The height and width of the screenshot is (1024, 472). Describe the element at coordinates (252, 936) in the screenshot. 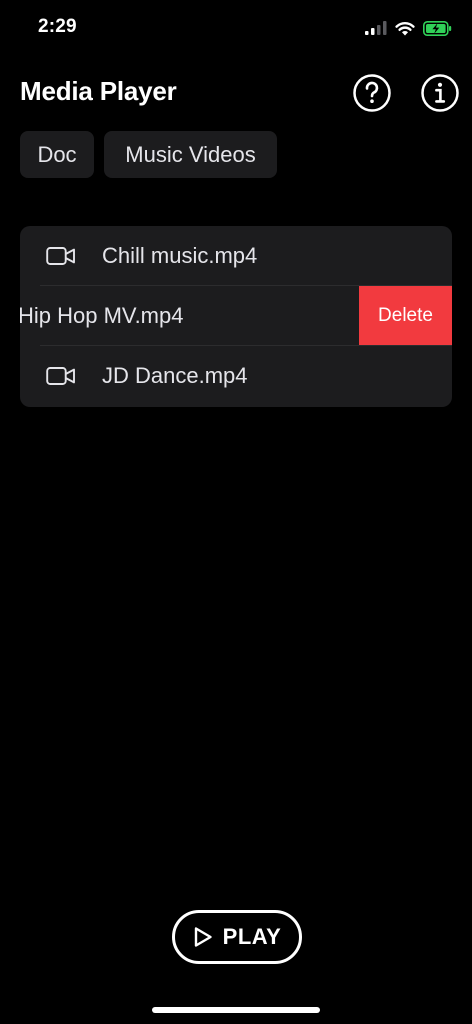

I see `play-label: PLAY` at that location.